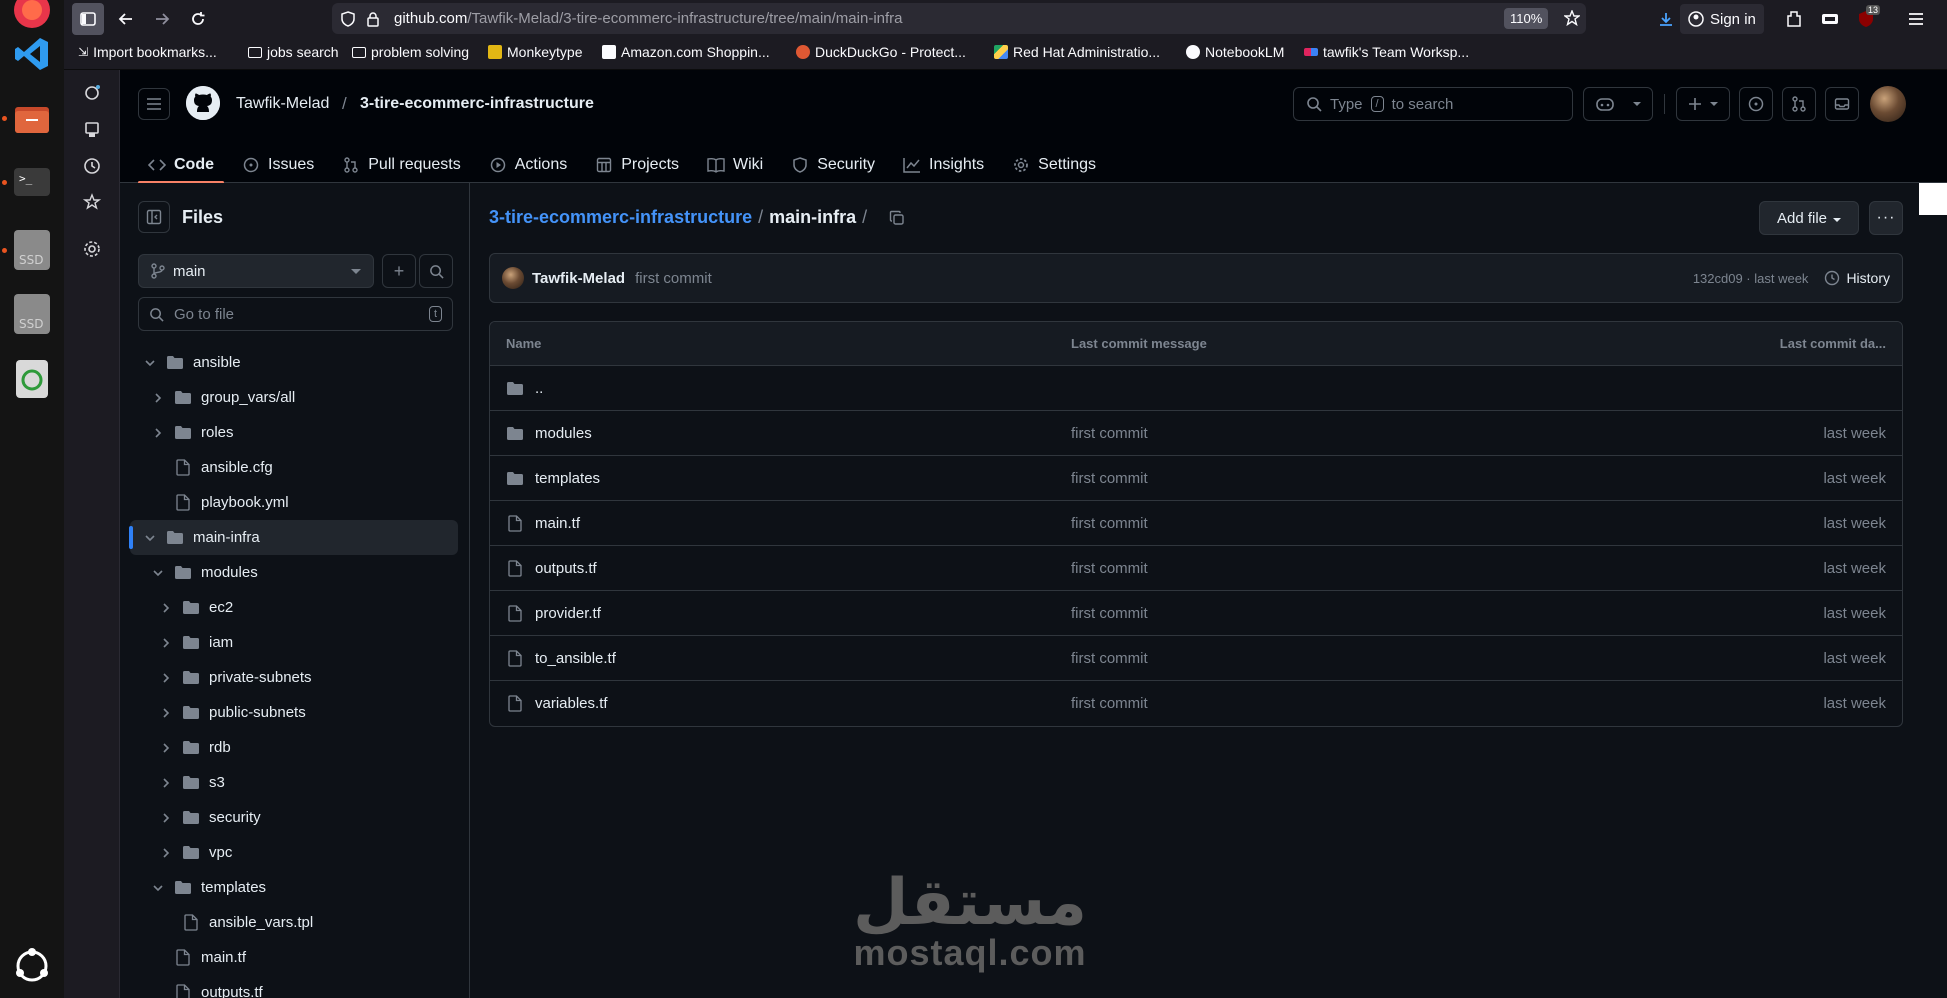 The height and width of the screenshot is (998, 1947). I want to click on tab-wiki: Wiki, so click(735, 165).